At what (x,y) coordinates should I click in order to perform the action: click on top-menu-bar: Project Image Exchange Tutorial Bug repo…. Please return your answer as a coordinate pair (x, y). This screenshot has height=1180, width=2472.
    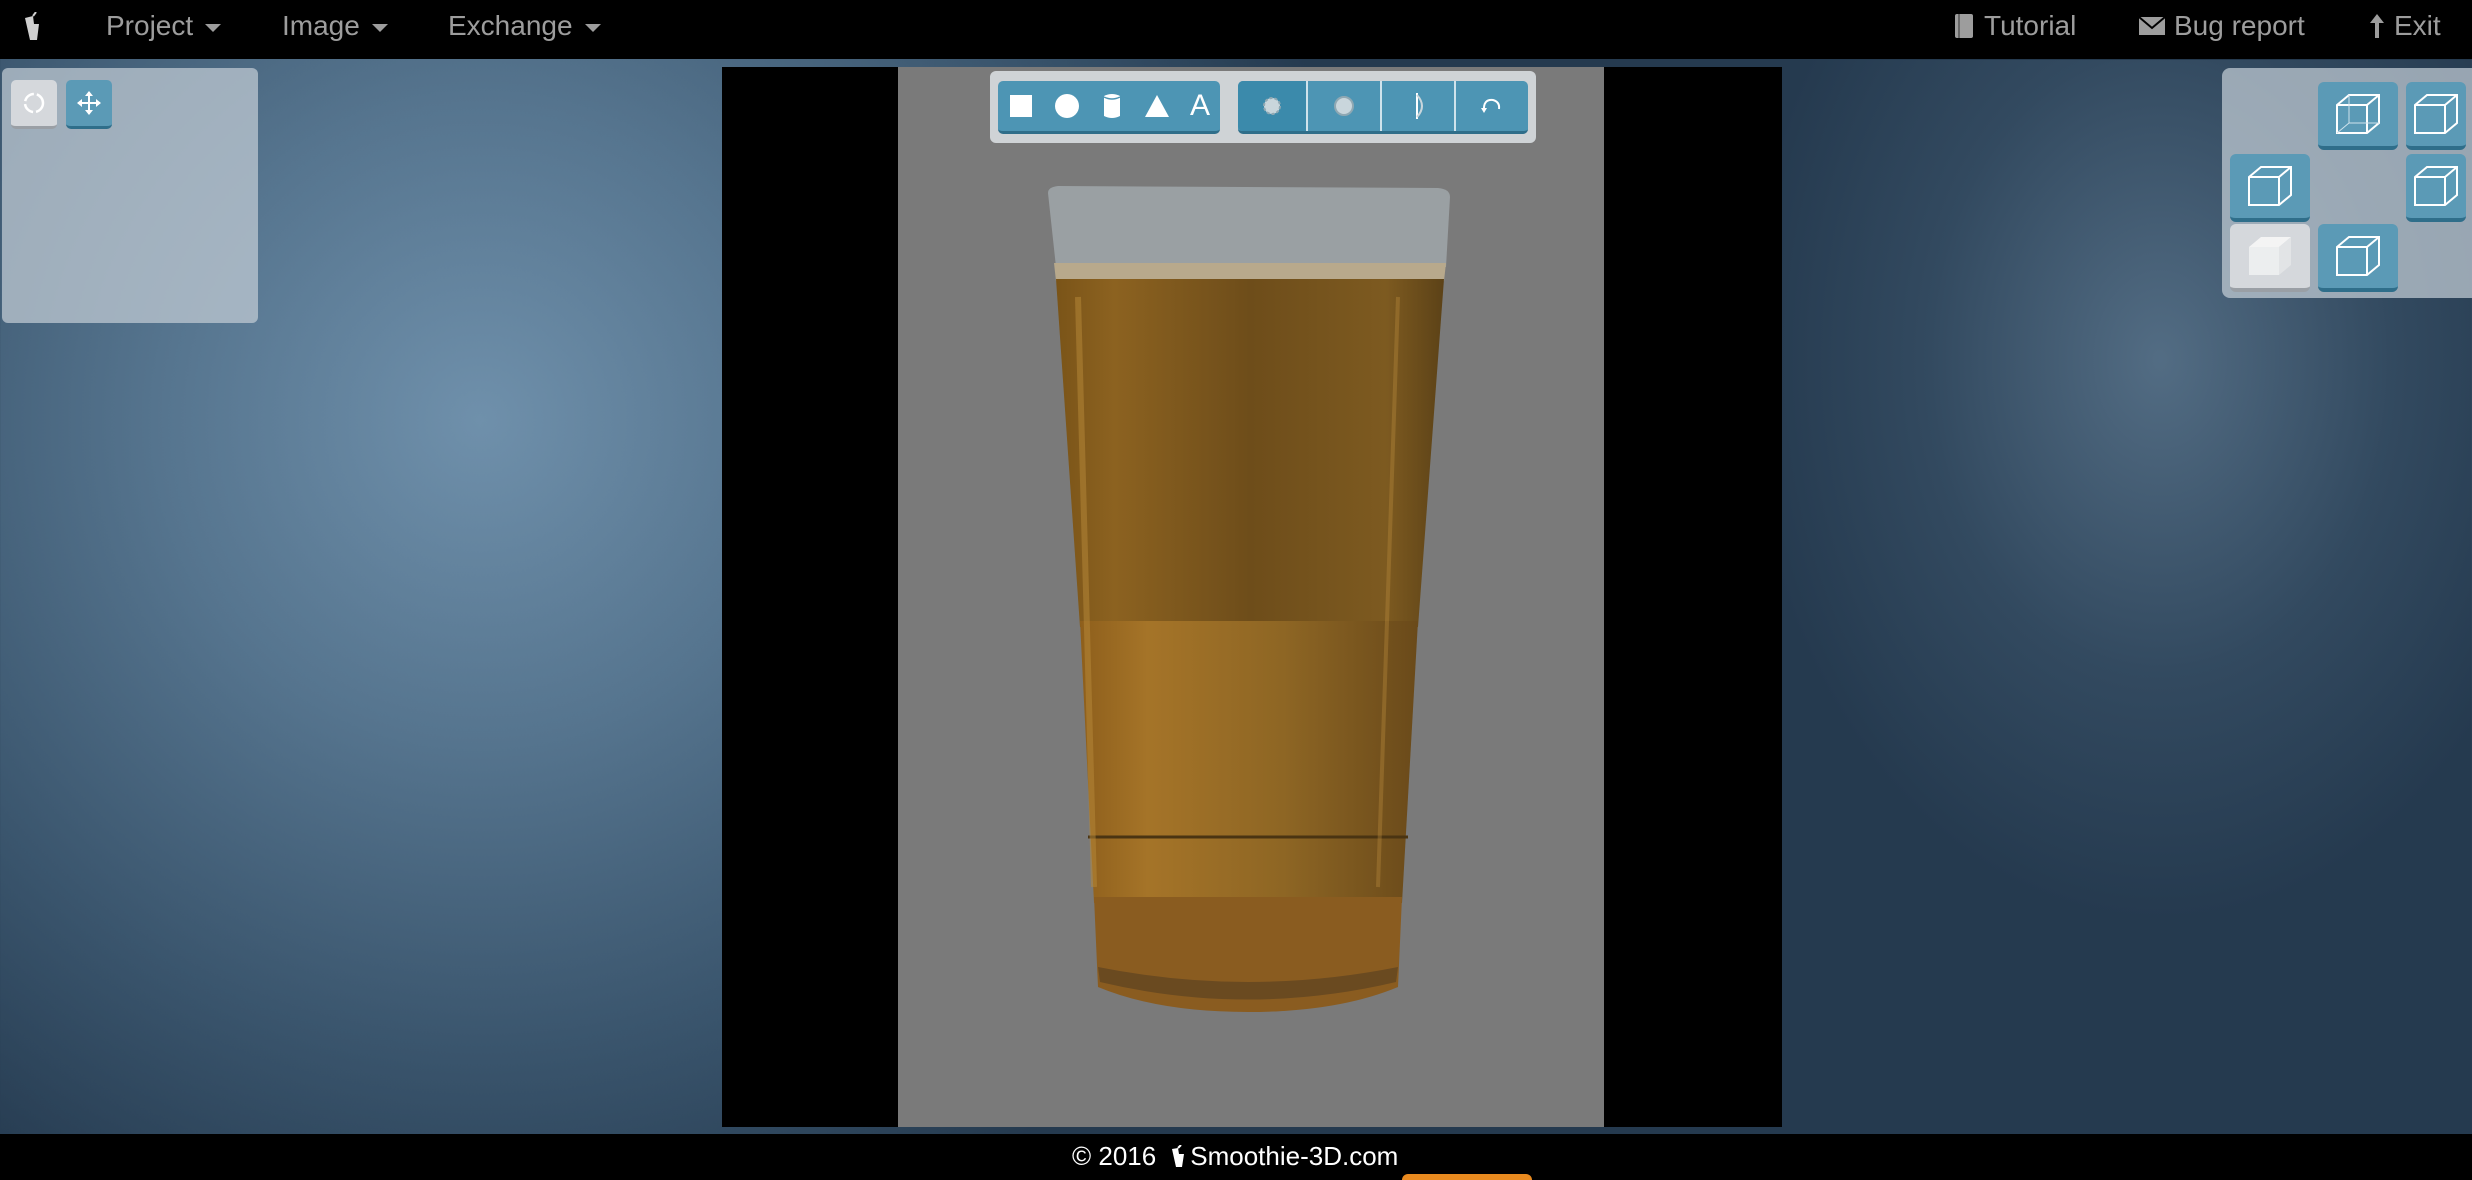
    Looking at the image, I should click on (1236, 29).